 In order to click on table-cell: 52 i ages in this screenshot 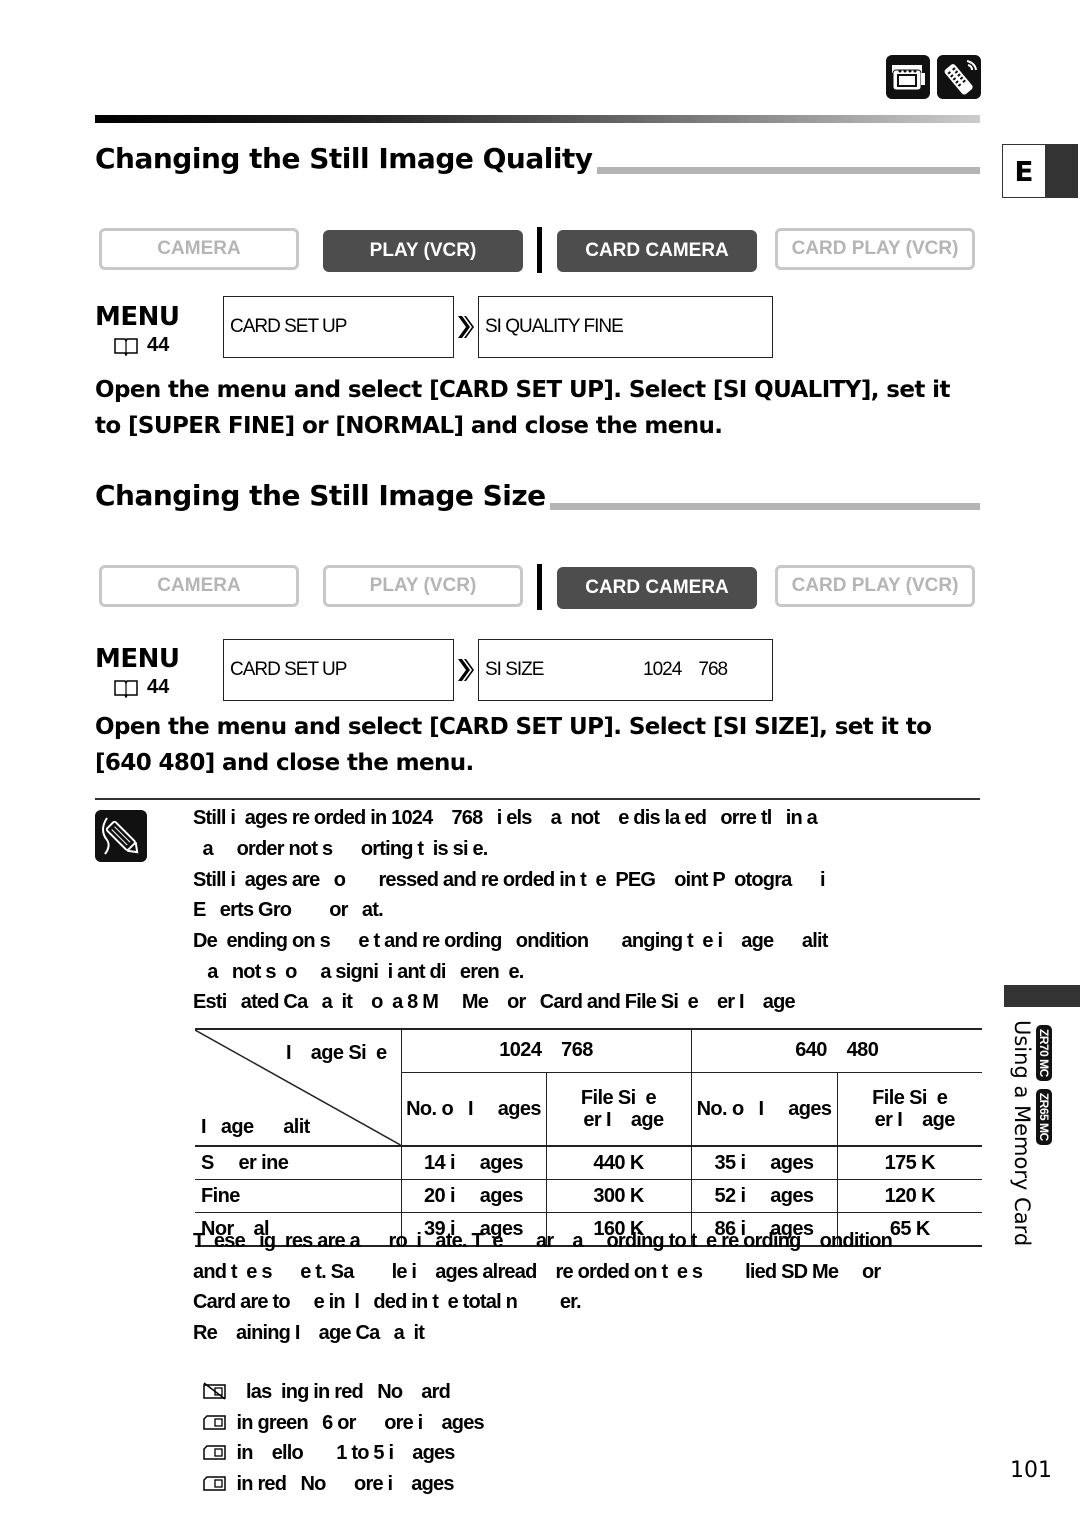, I will do `click(764, 1196)`.